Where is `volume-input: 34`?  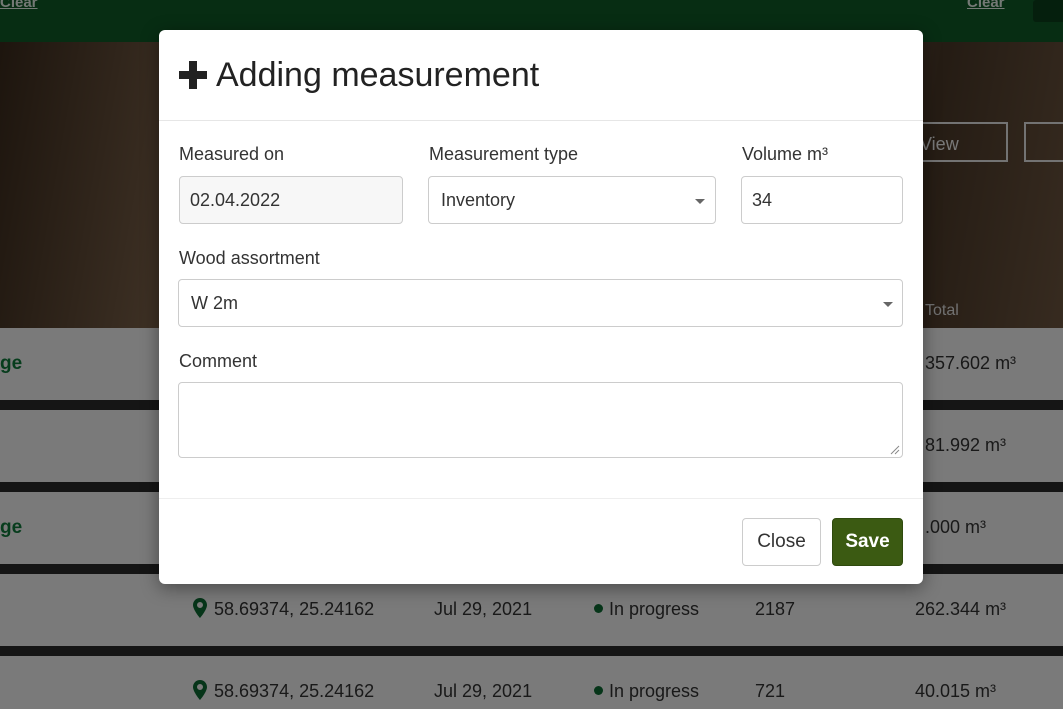 volume-input: 34 is located at coordinates (822, 200).